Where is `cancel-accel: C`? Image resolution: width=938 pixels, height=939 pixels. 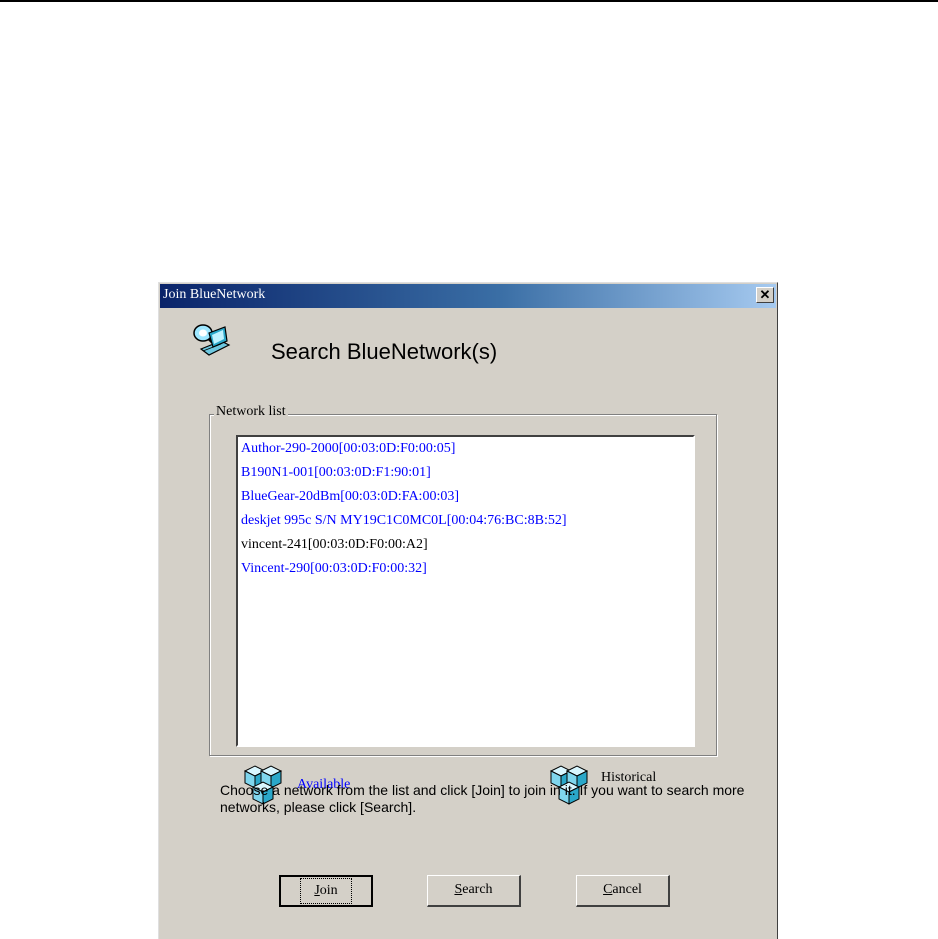 cancel-accel: C is located at coordinates (608, 889).